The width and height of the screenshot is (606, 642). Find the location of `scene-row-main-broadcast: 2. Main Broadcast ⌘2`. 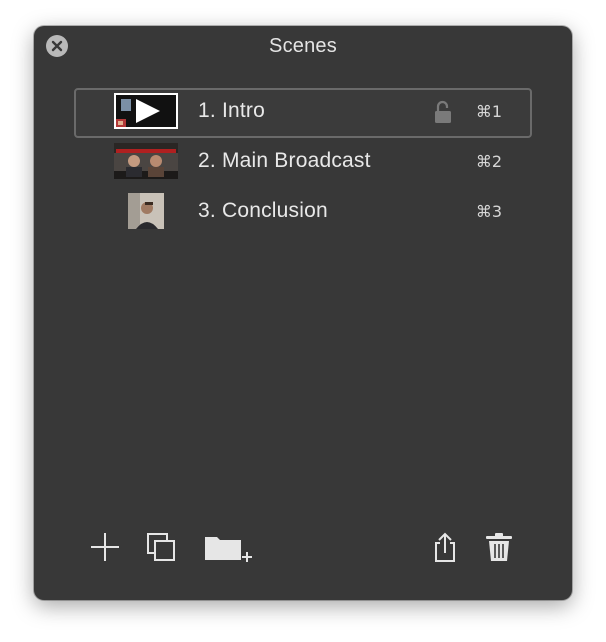

scene-row-main-broadcast: 2. Main Broadcast ⌘2 is located at coordinates (303, 163).